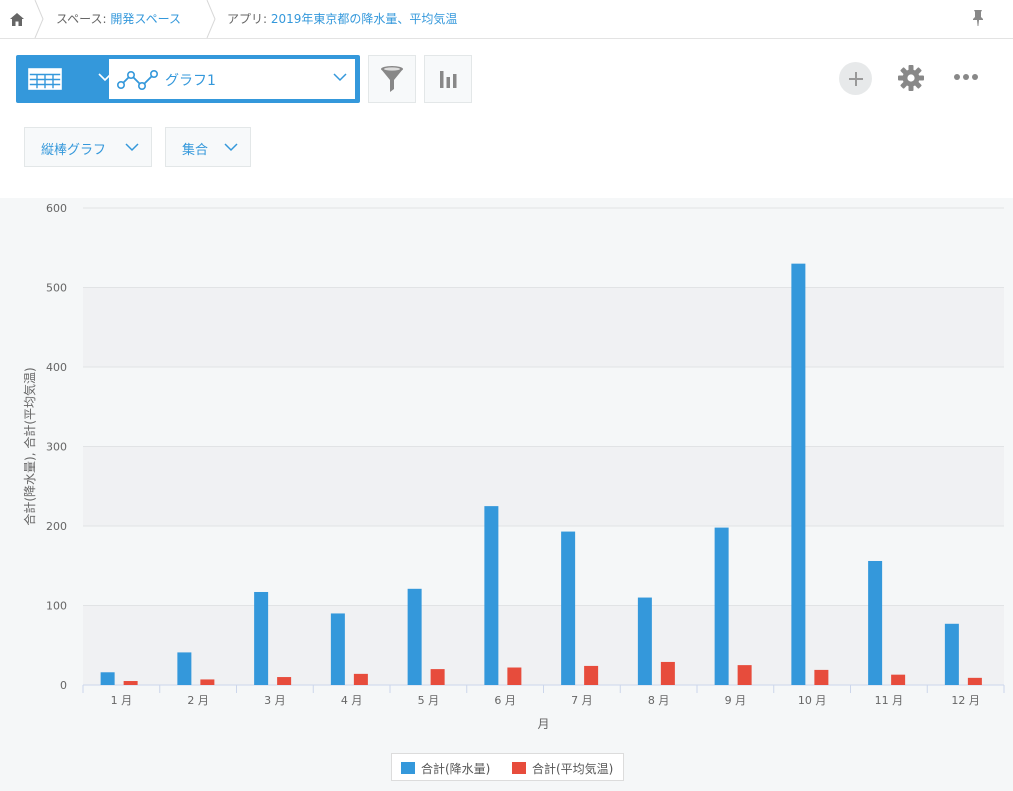 The image size is (1013, 791). I want to click on gear-icon, so click(911, 78).